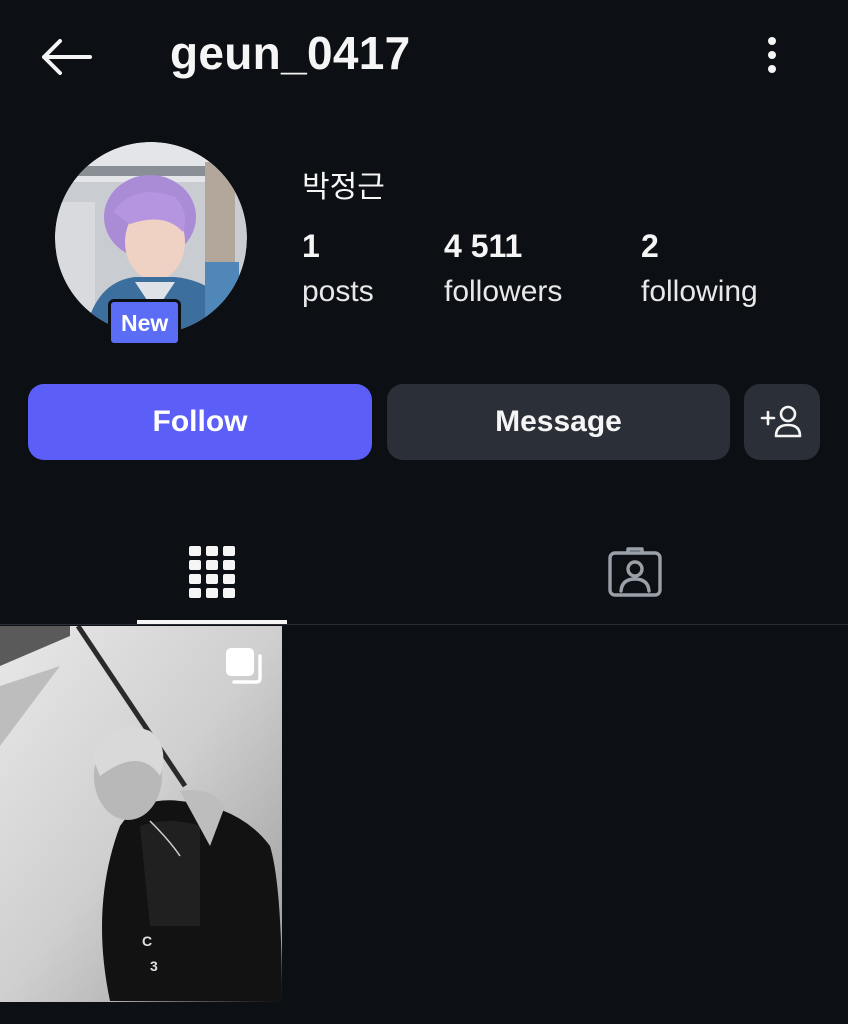 The height and width of the screenshot is (1024, 848). Describe the element at coordinates (141, 814) in the screenshot. I see `post-thumbnail: C 3` at that location.